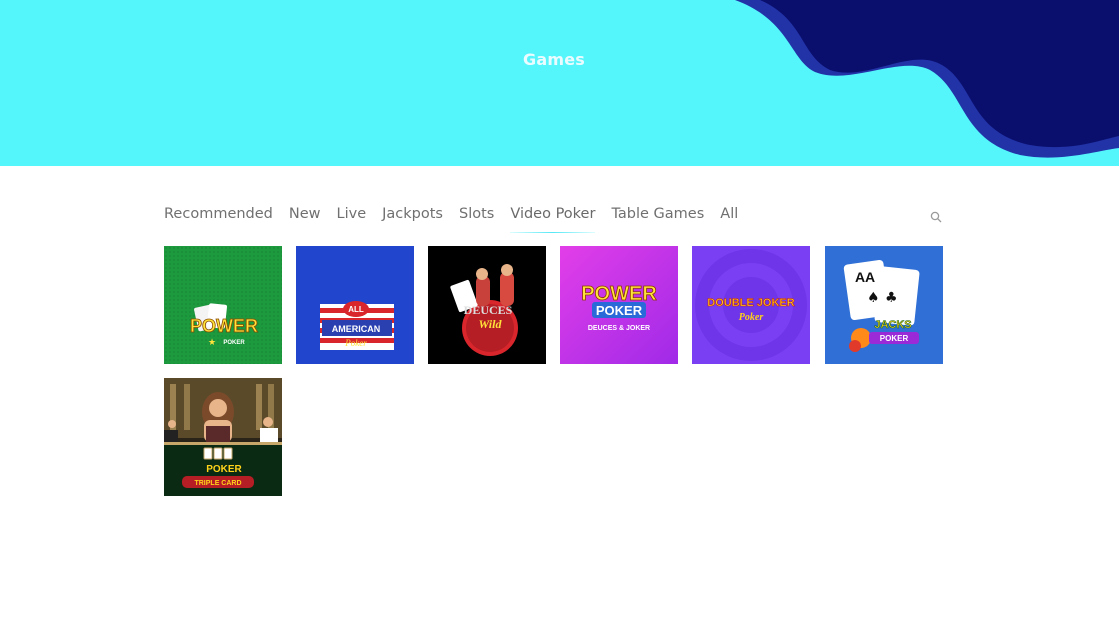 The height and width of the screenshot is (630, 1119). I want to click on game-tile-jacks-poker: A A ♠ ♣ JACKS POKER, so click(884, 305).